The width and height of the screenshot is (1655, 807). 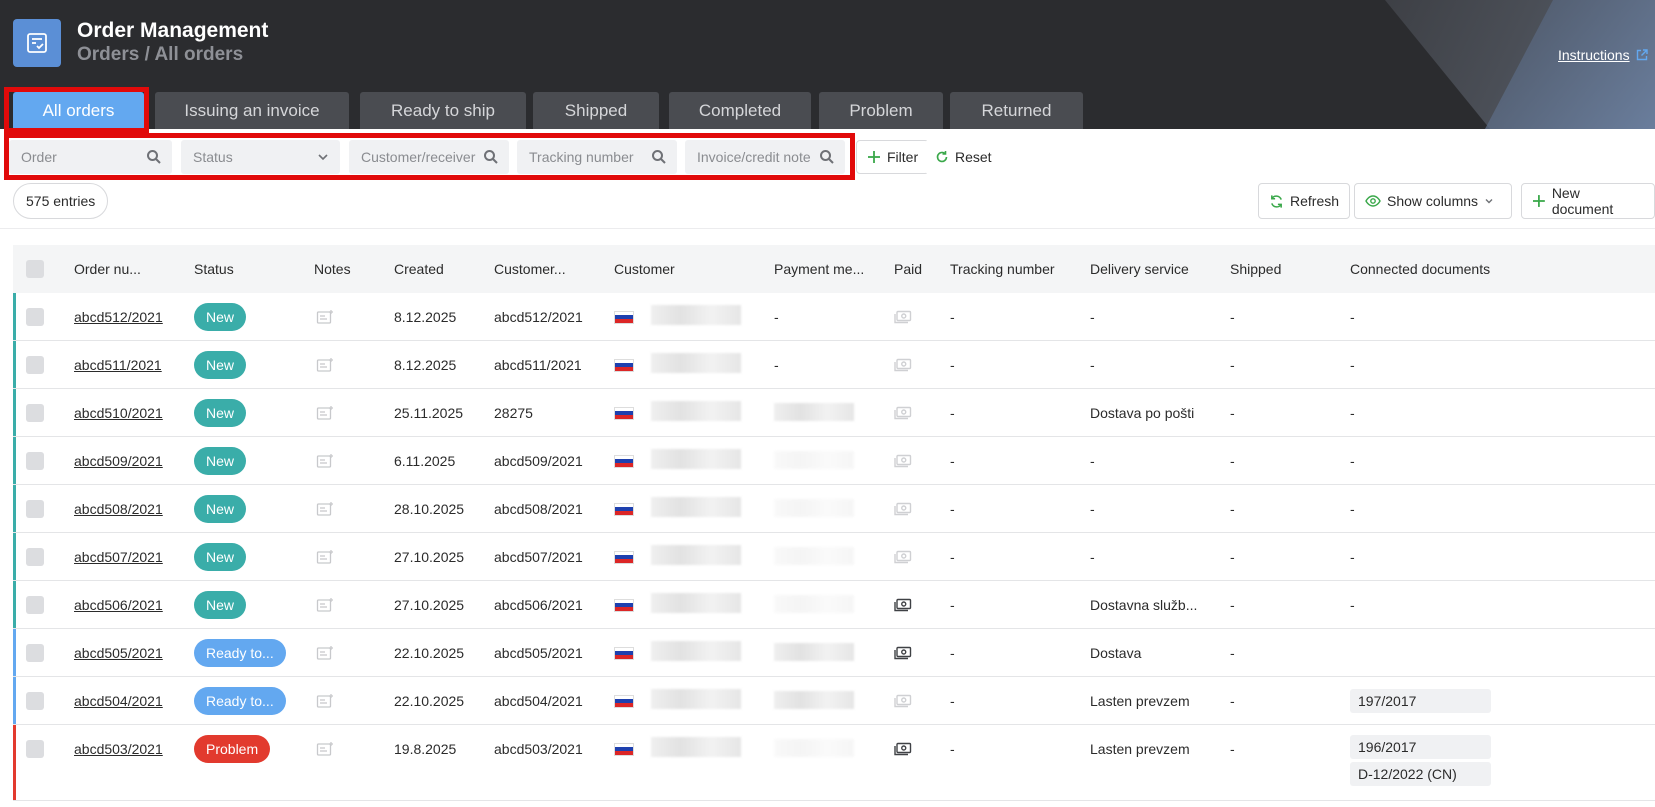 What do you see at coordinates (118, 461) in the screenshot?
I see `order-link: abcd509/2021` at bounding box center [118, 461].